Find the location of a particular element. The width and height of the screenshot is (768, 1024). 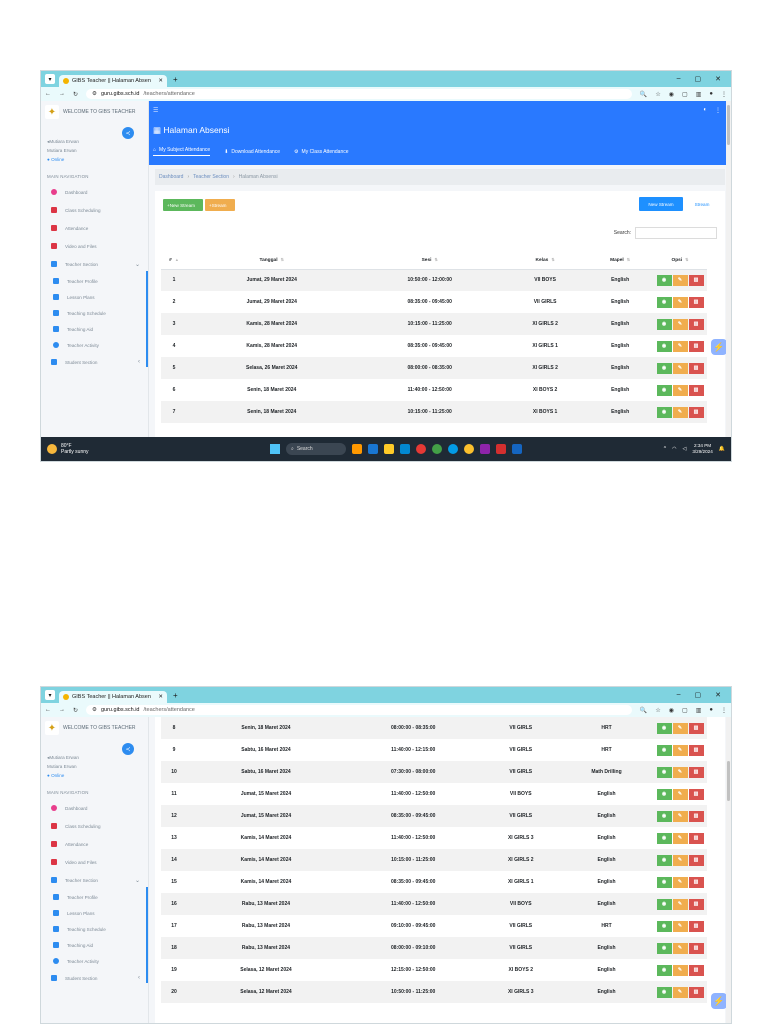

sidepanel-icon: ▥ is located at coordinates (699, 710).